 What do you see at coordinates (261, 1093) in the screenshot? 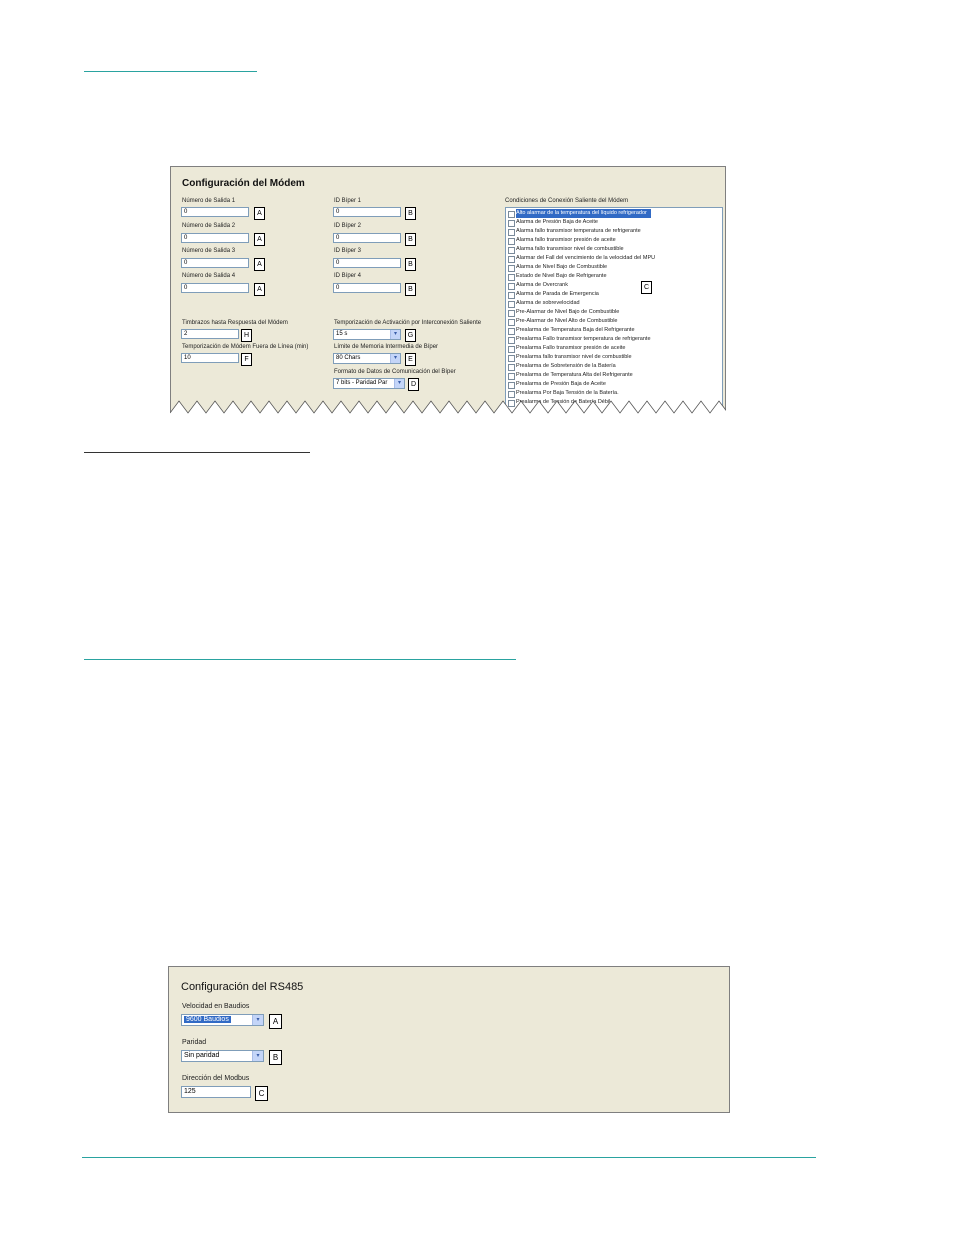
I see `callout-c: C` at bounding box center [261, 1093].